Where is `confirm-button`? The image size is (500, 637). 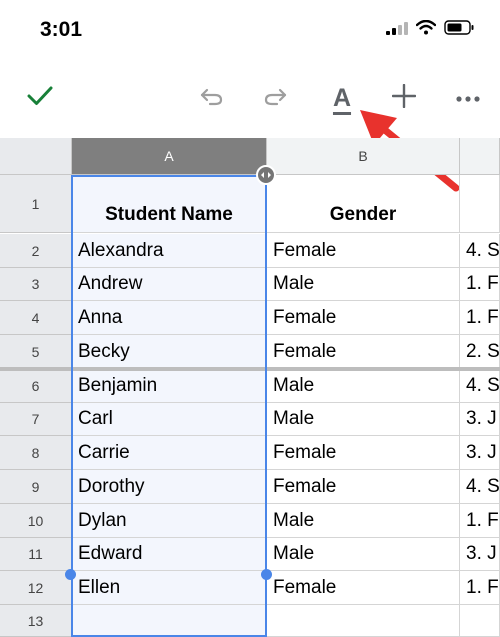 confirm-button is located at coordinates (40, 98).